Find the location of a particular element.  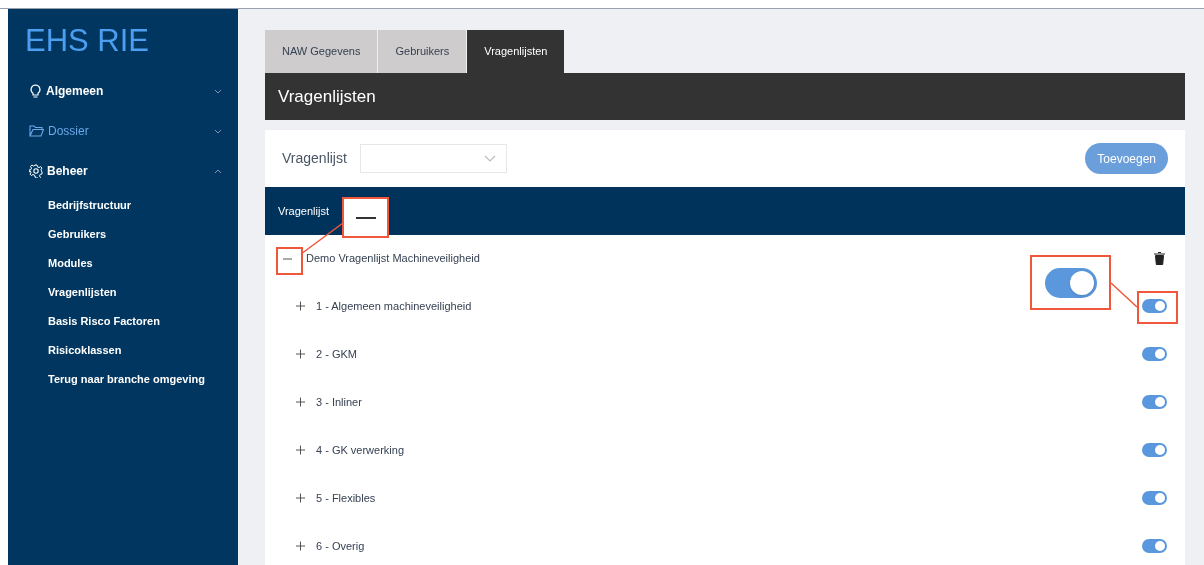

section-title: 4 - GK verwerking is located at coordinates (360, 450).